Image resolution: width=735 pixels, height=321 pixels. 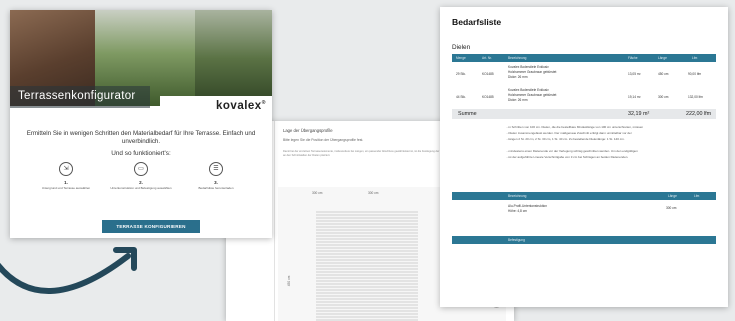 What do you see at coordinates (77, 96) in the screenshot?
I see `configurator-title: Terrassenkonfigurator` at bounding box center [77, 96].